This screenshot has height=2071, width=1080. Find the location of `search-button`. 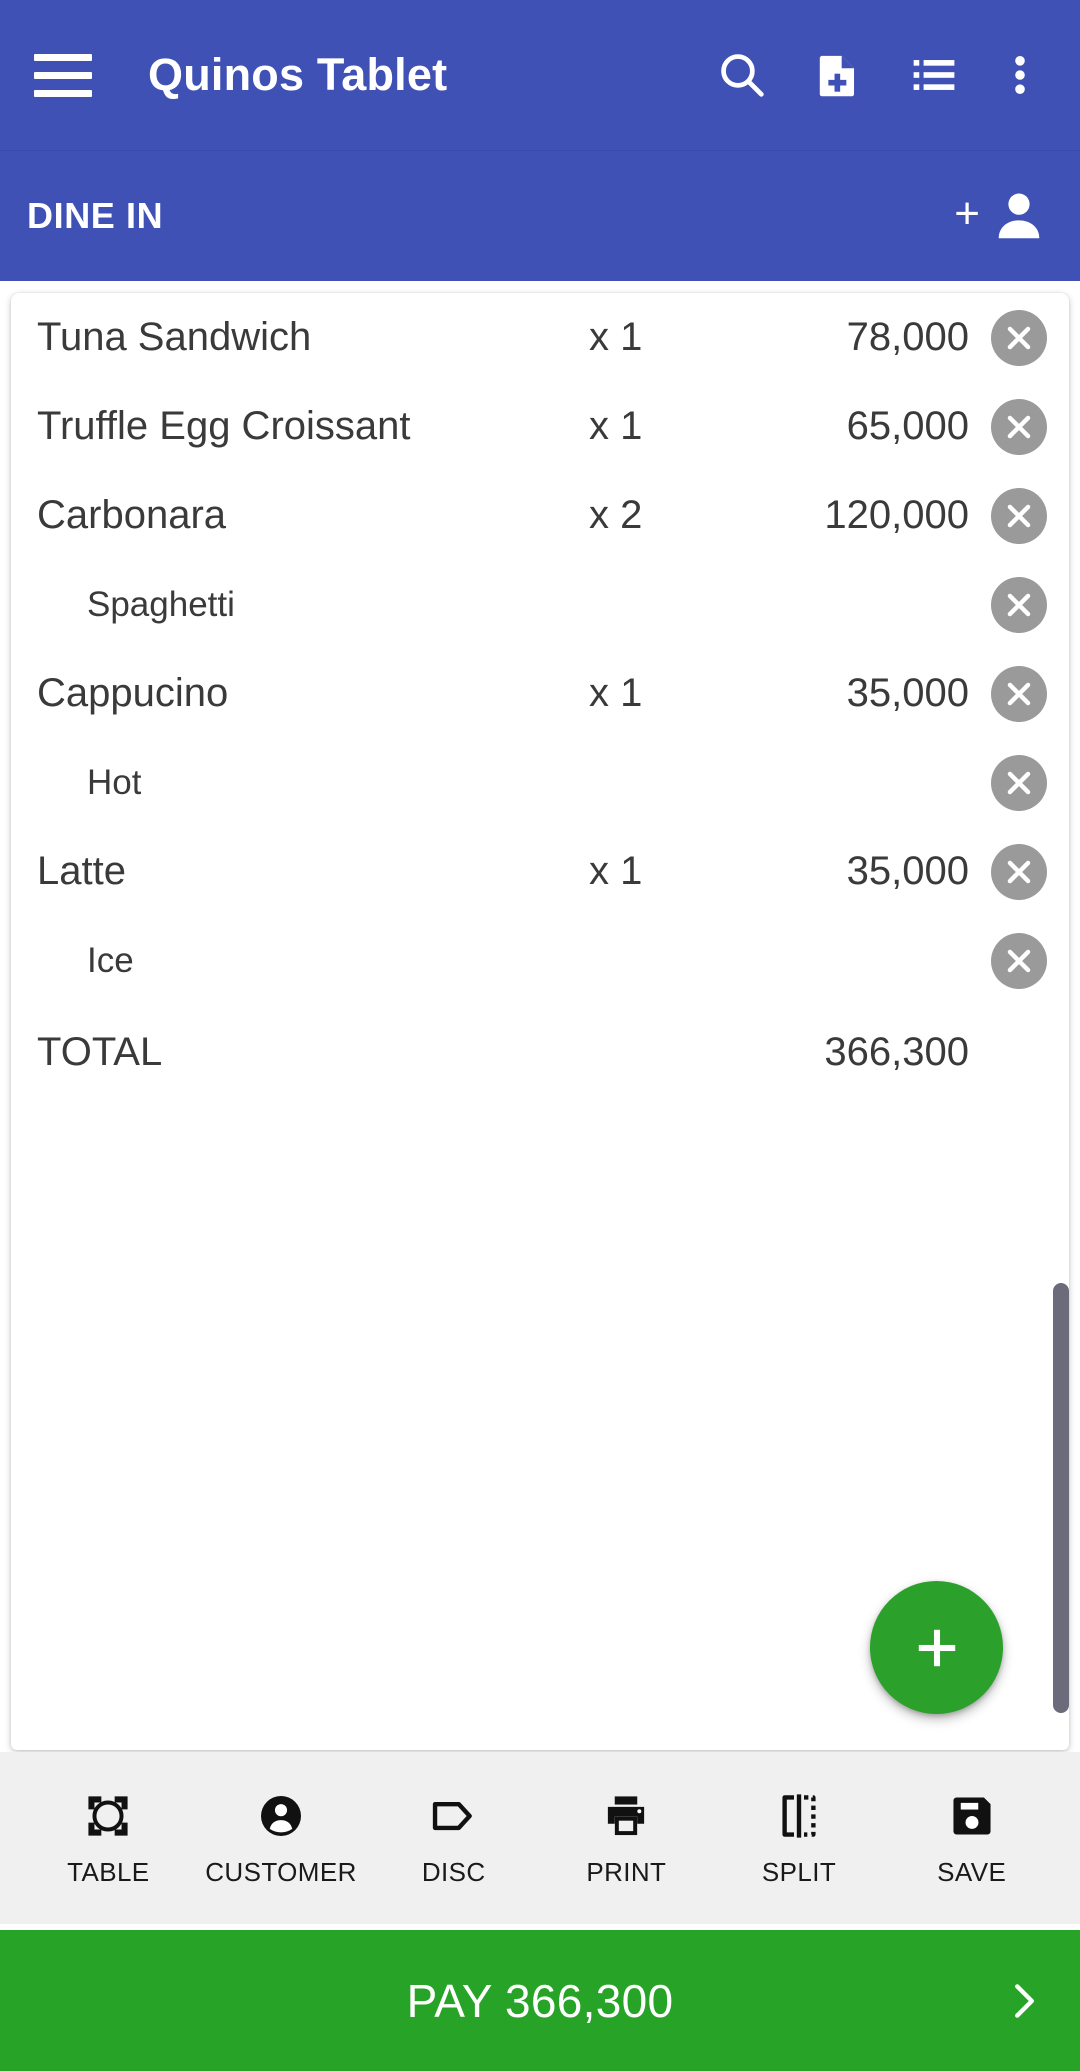

search-button is located at coordinates (742, 75).